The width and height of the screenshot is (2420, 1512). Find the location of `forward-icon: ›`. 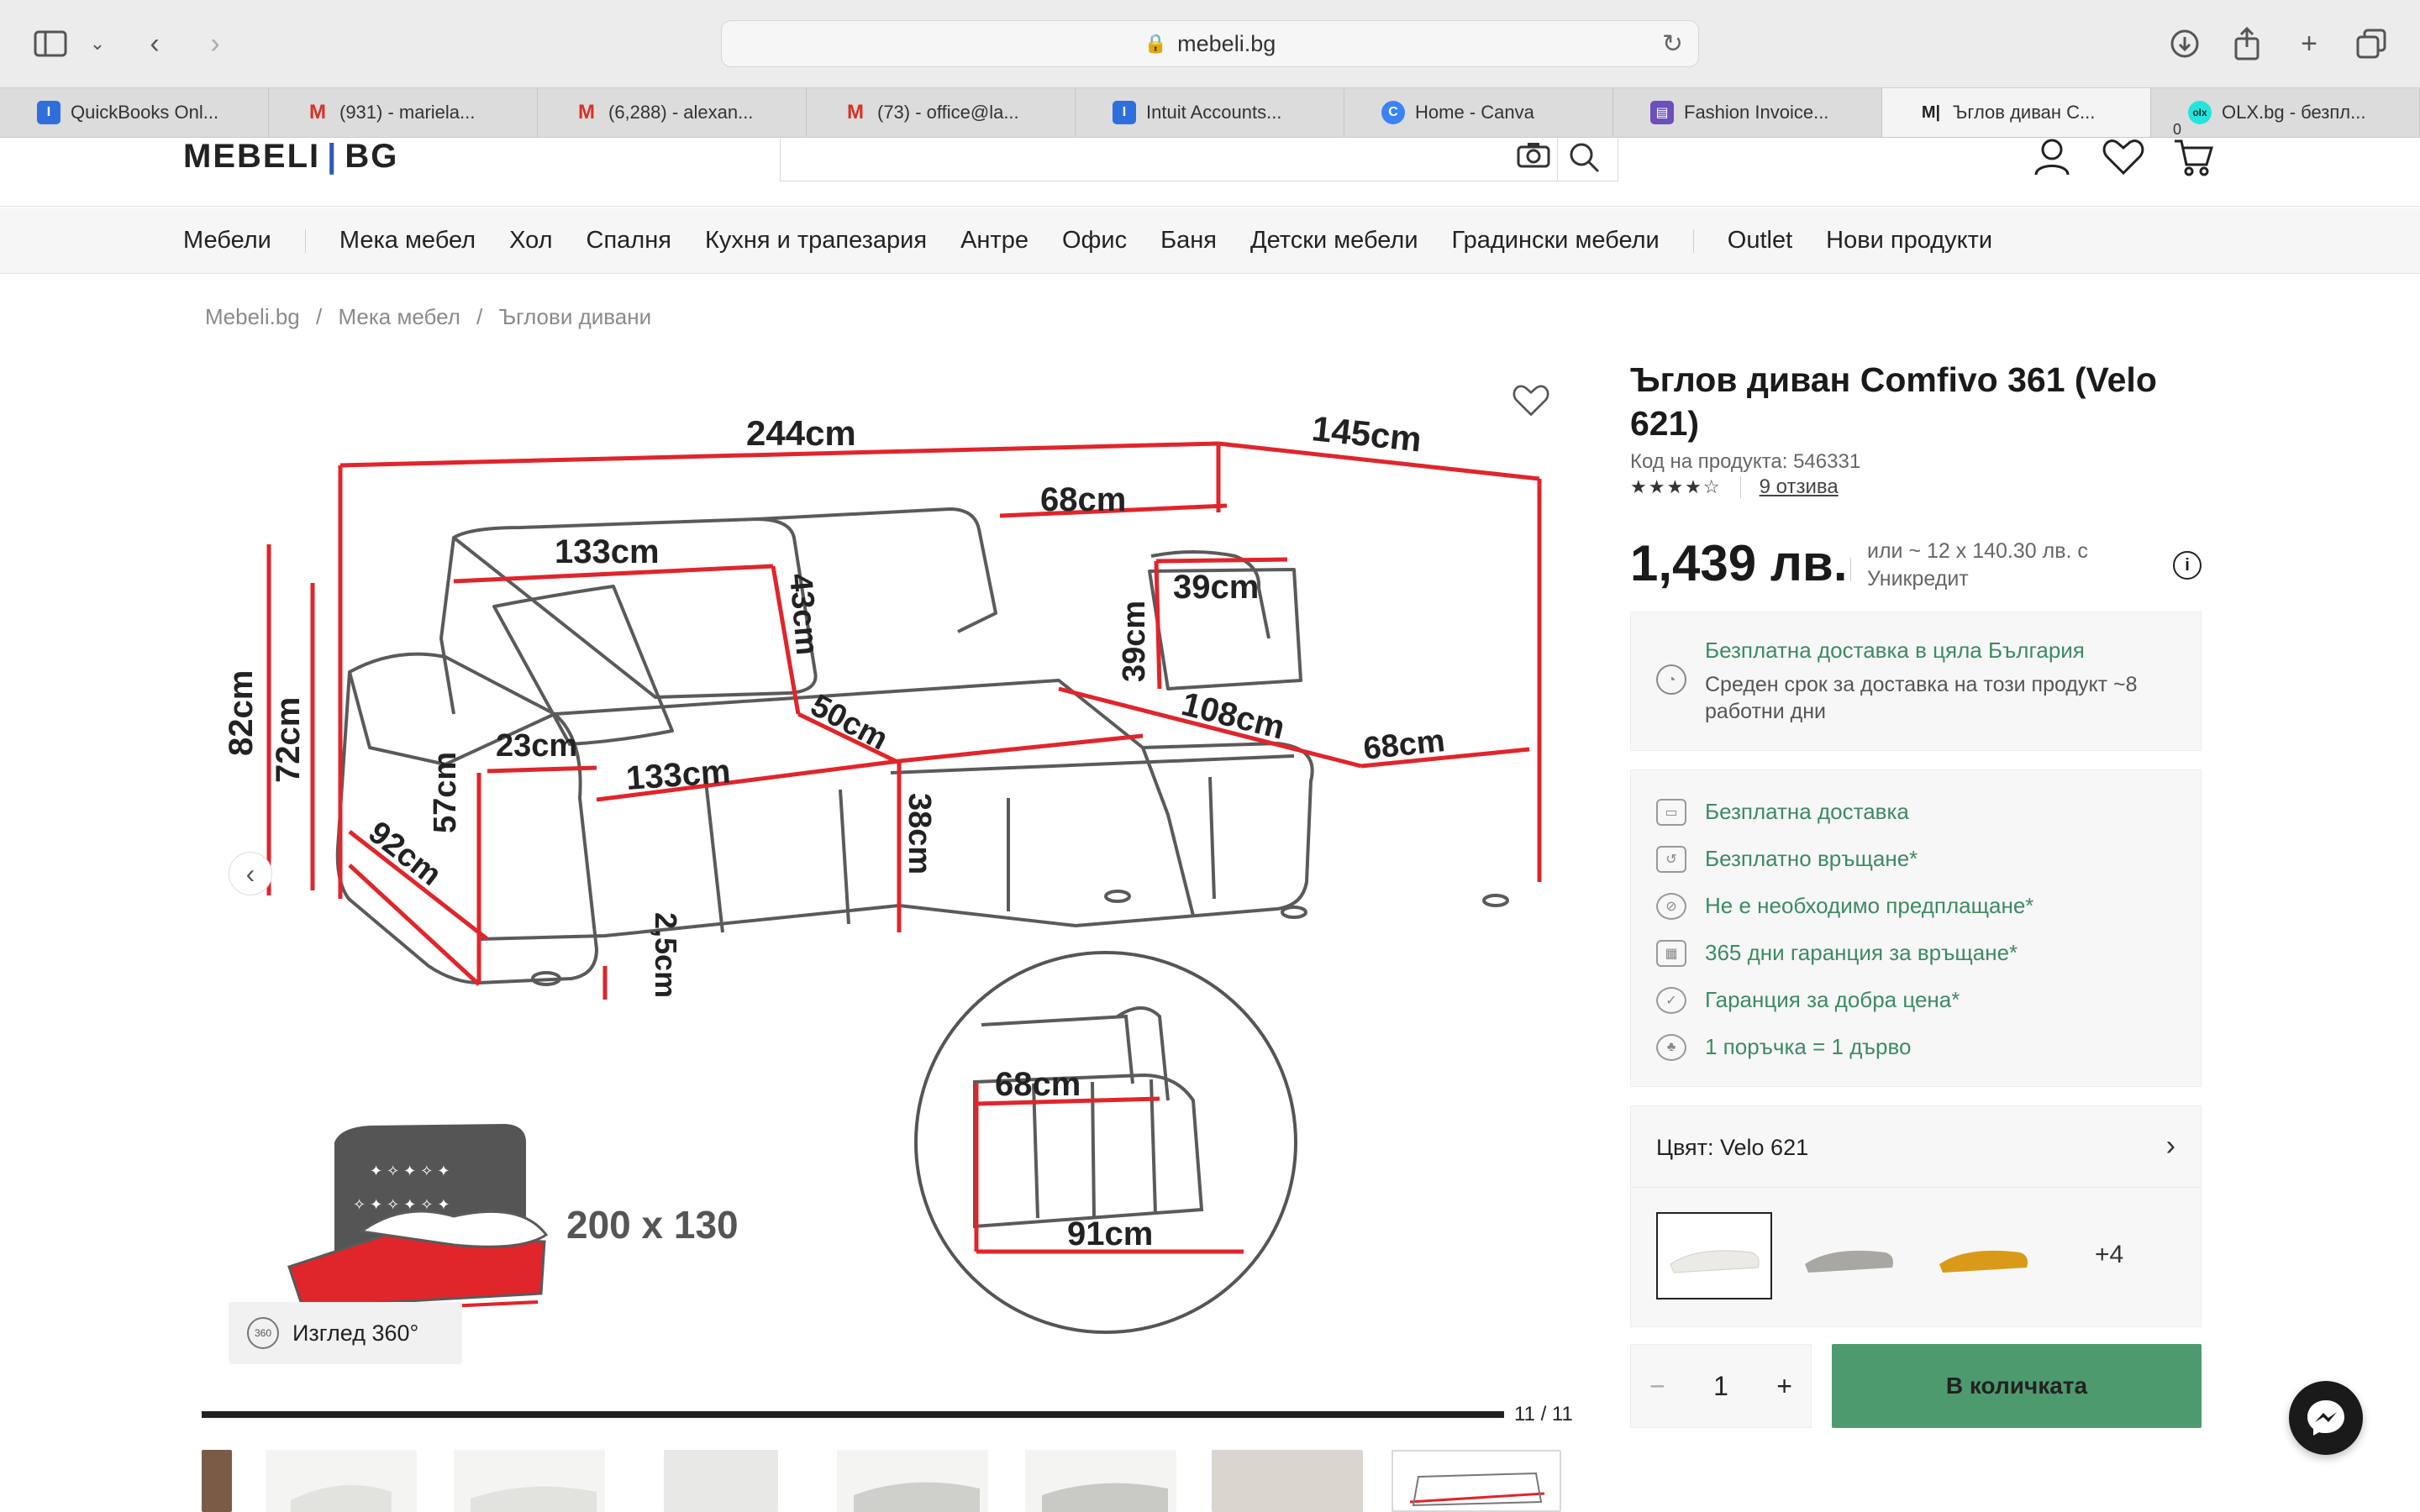

forward-icon: › is located at coordinates (215, 44).